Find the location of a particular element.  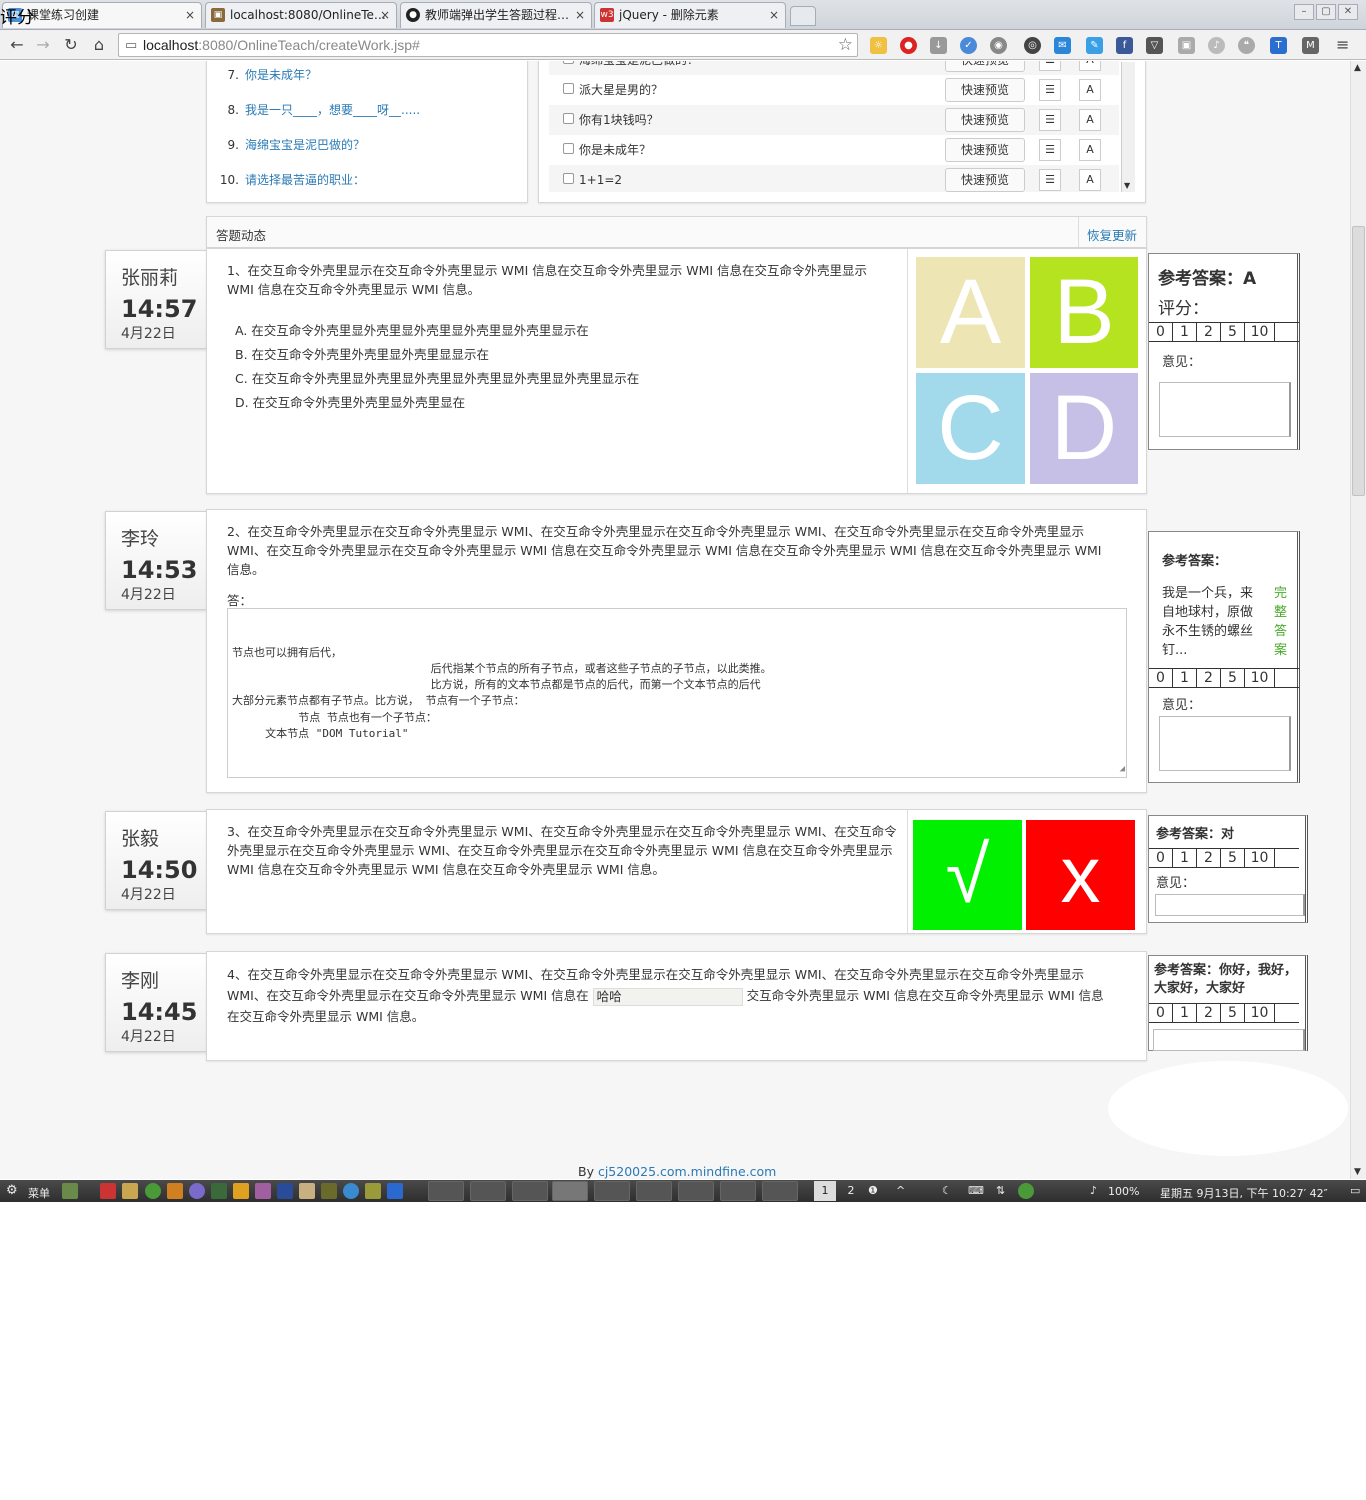

tab-jquery: w3 jQuery - 删除元素 × is located at coordinates (690, 15).